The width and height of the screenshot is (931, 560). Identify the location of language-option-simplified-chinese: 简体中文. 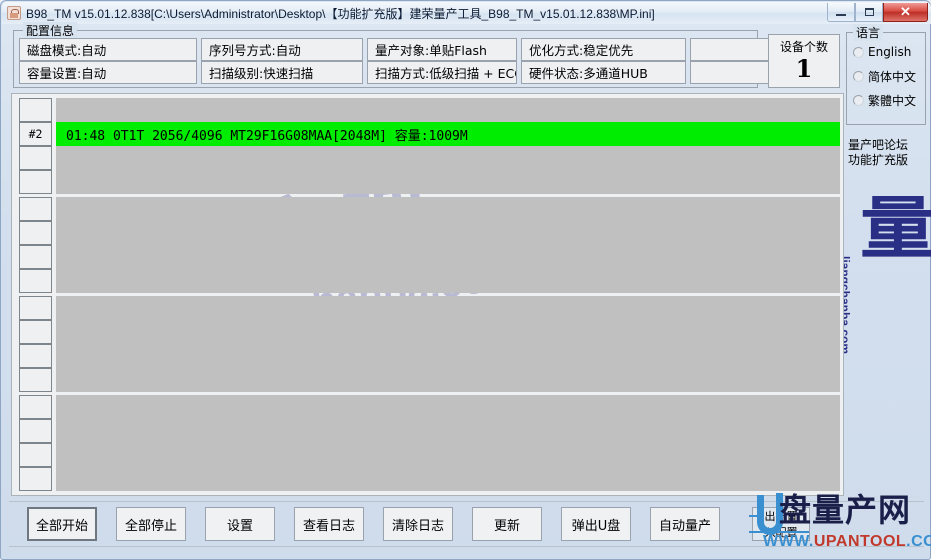
(884, 76).